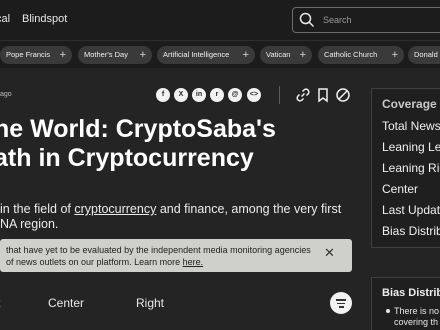 The image size is (440, 330). I want to click on topic-chip-label: Mother's Day, so click(106, 54).